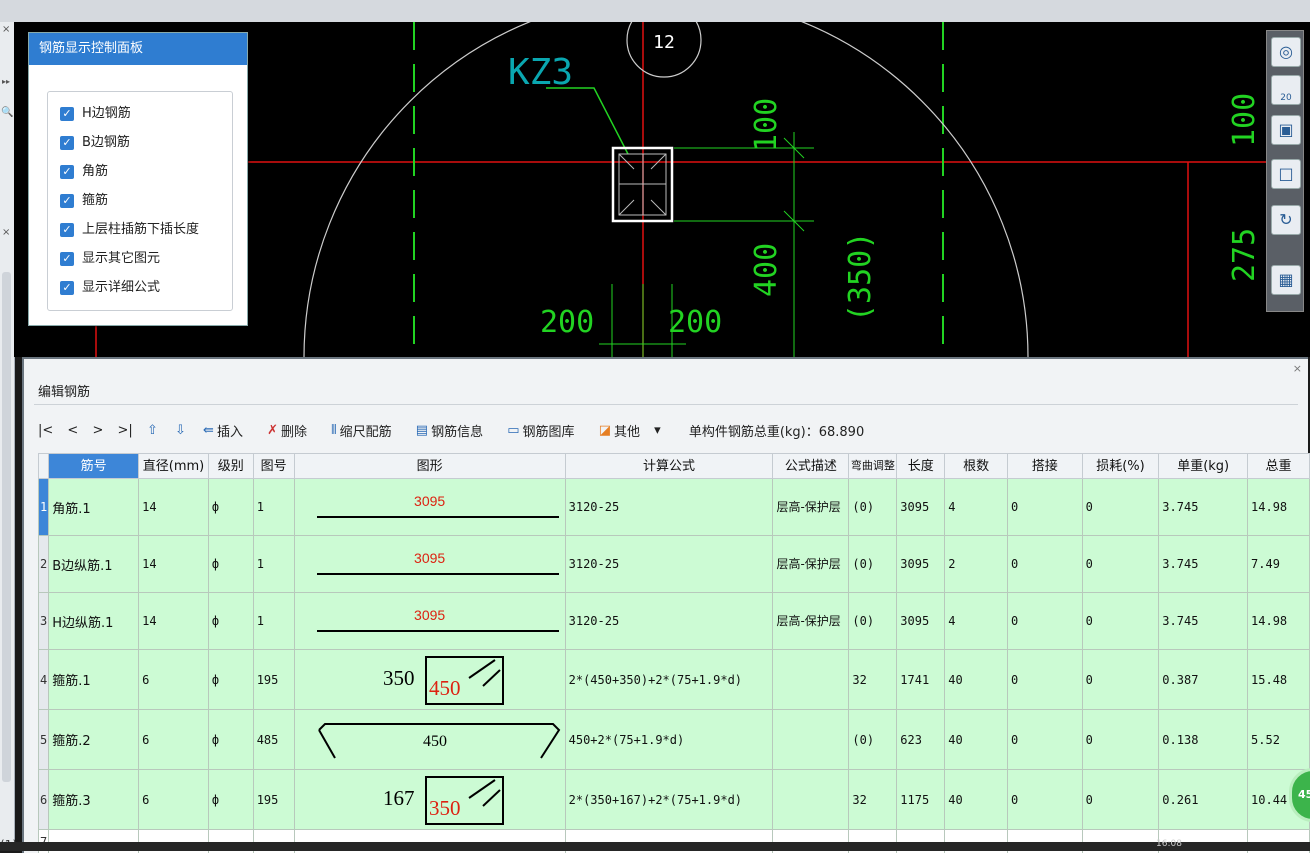 The image size is (1310, 853). What do you see at coordinates (84, 172) in the screenshot?
I see `option-corner-rebar: ✓角筋` at bounding box center [84, 172].